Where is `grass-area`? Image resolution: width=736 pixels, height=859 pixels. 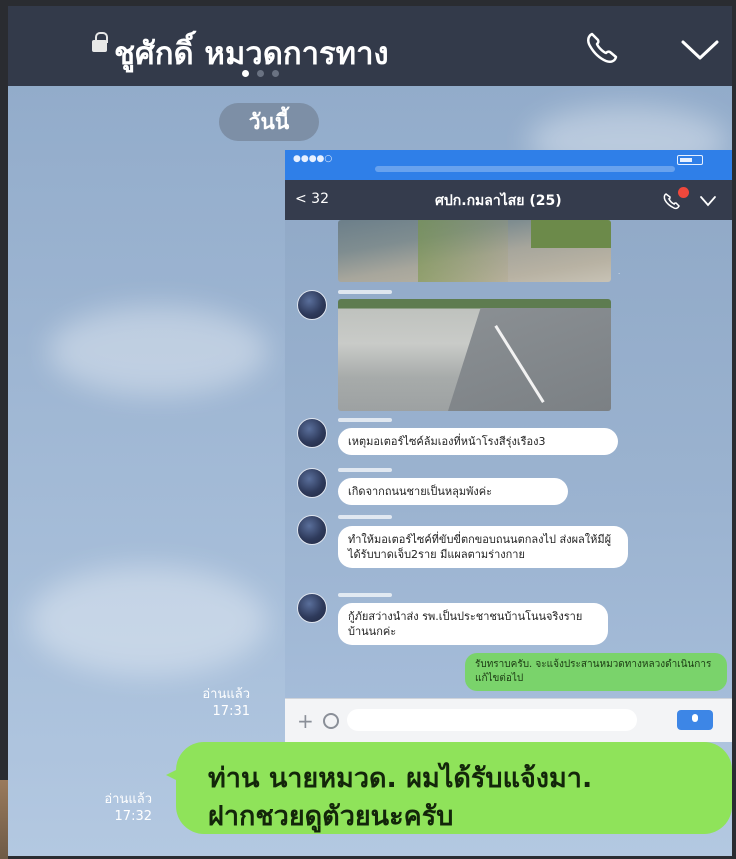 grass-area is located at coordinates (571, 234).